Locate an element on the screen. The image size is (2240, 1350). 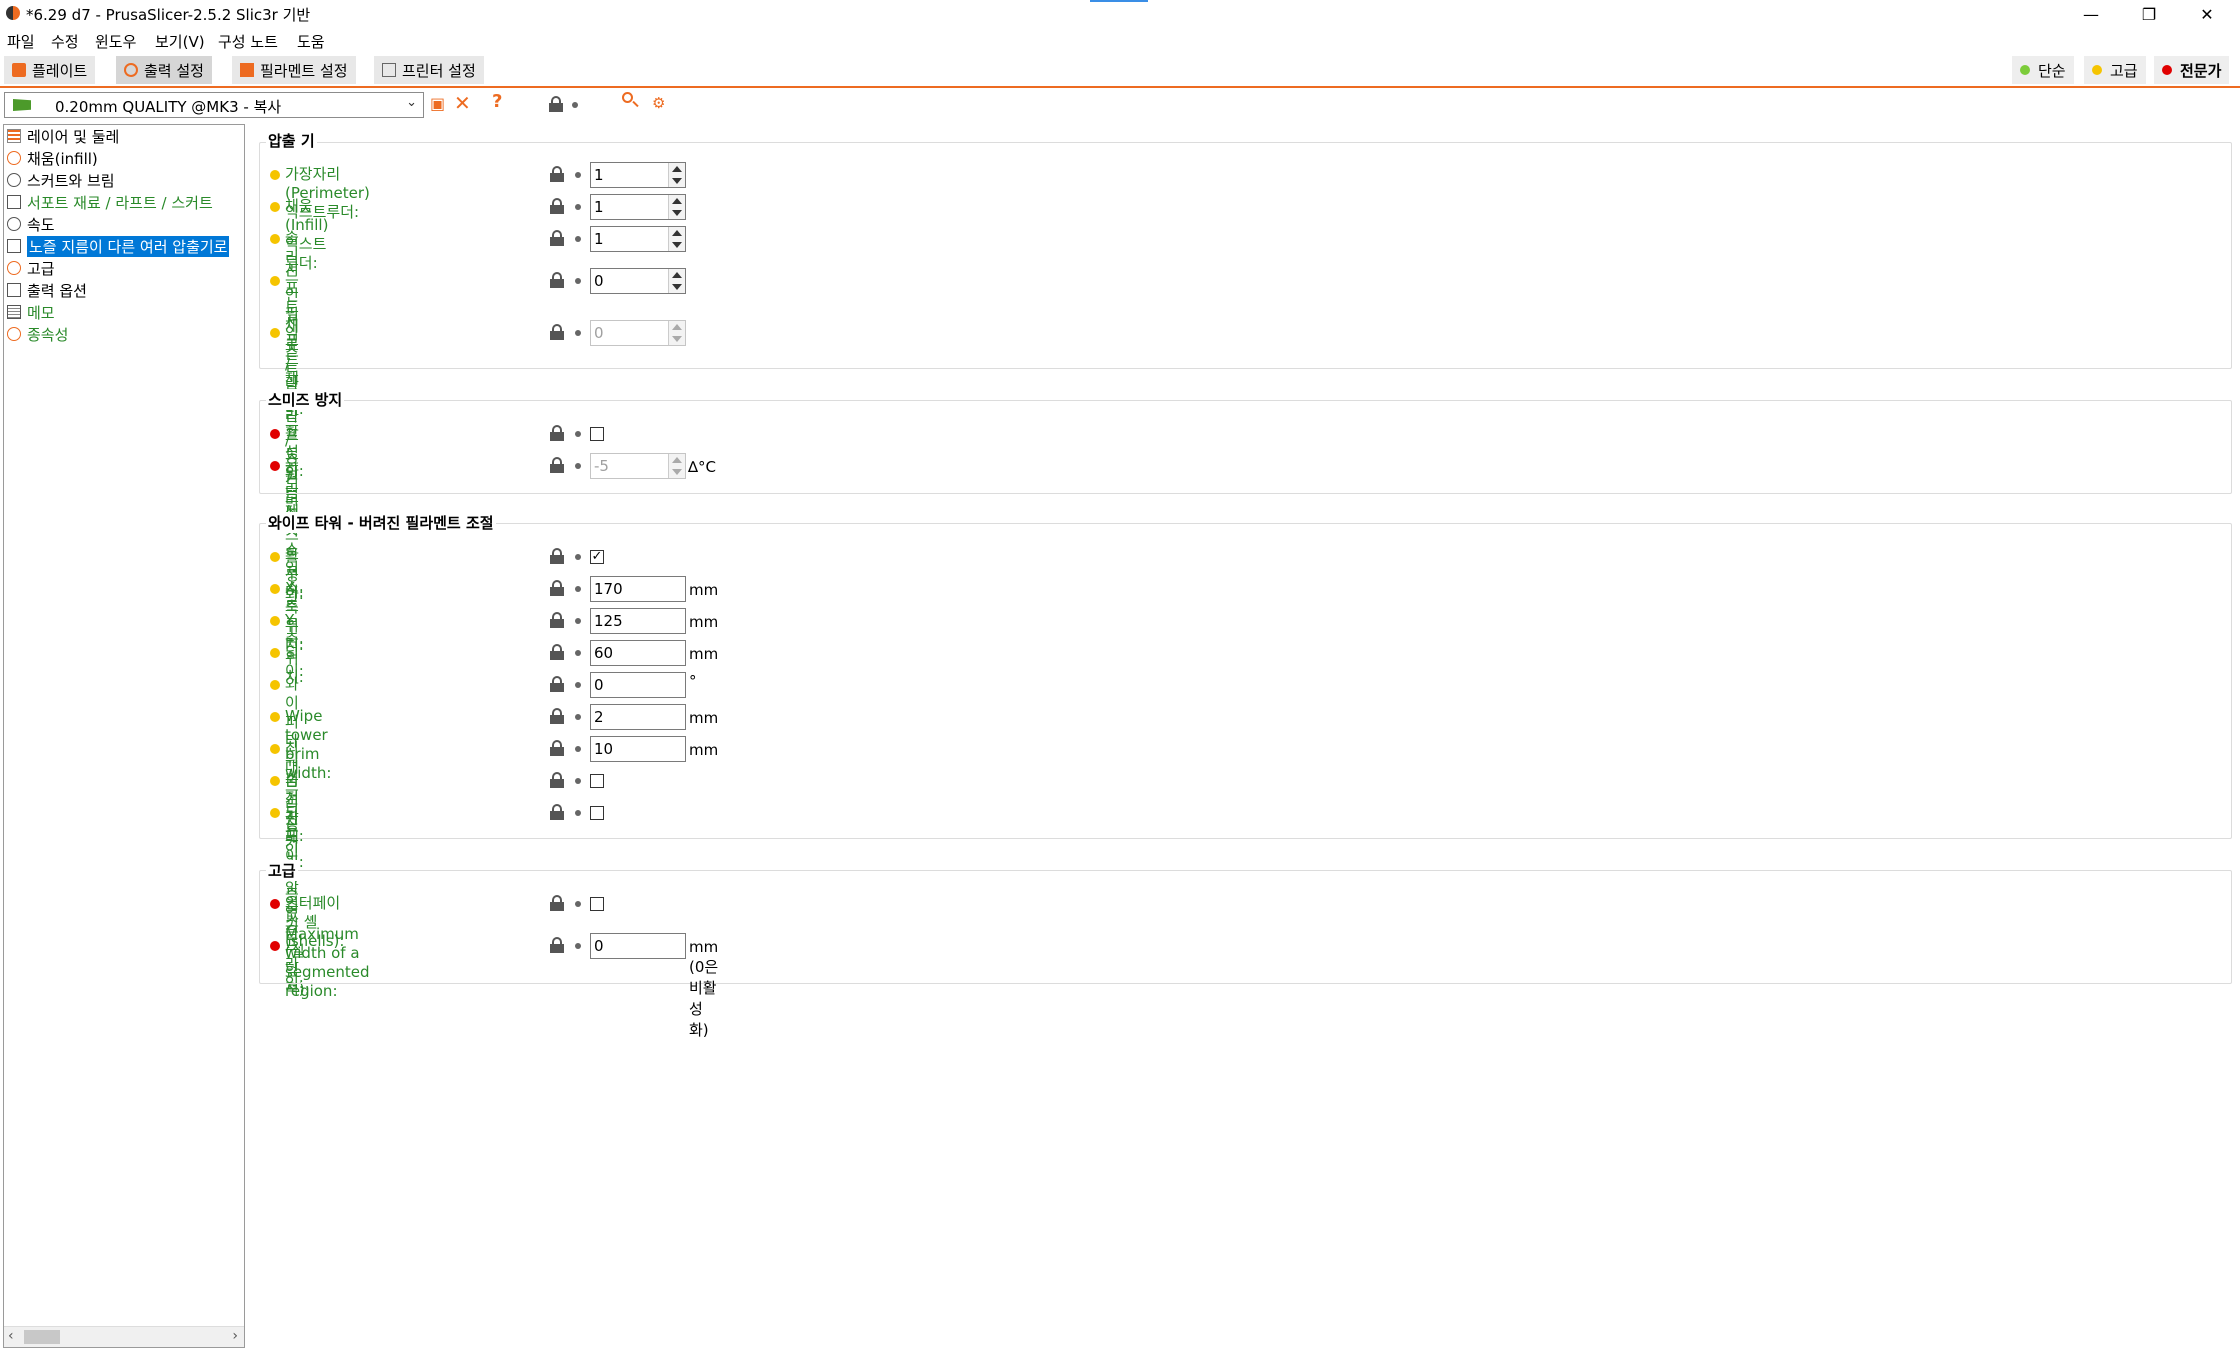
wipe-brim-input: 2 is located at coordinates (638, 717).